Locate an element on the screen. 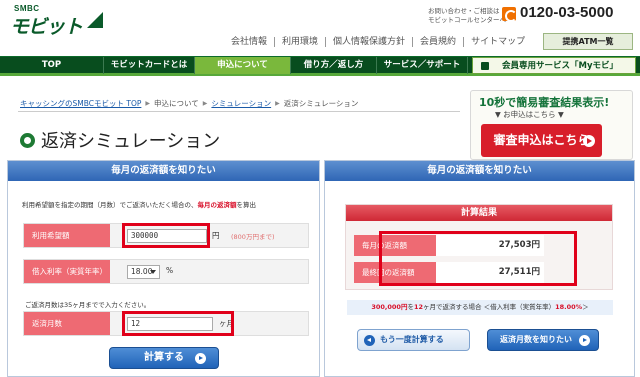  description-text: 利用希望額を指定の期間（月数）でご返済いただく場合の、 is located at coordinates (110, 205).